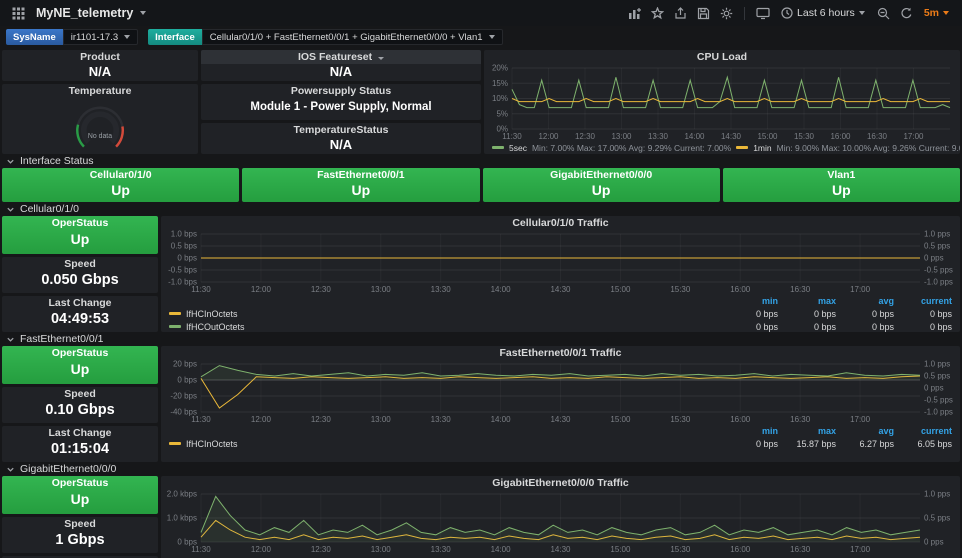 The width and height of the screenshot is (962, 558). Describe the element at coordinates (182, 270) in the screenshot. I see `svg-text: -0.5 bps` at that location.